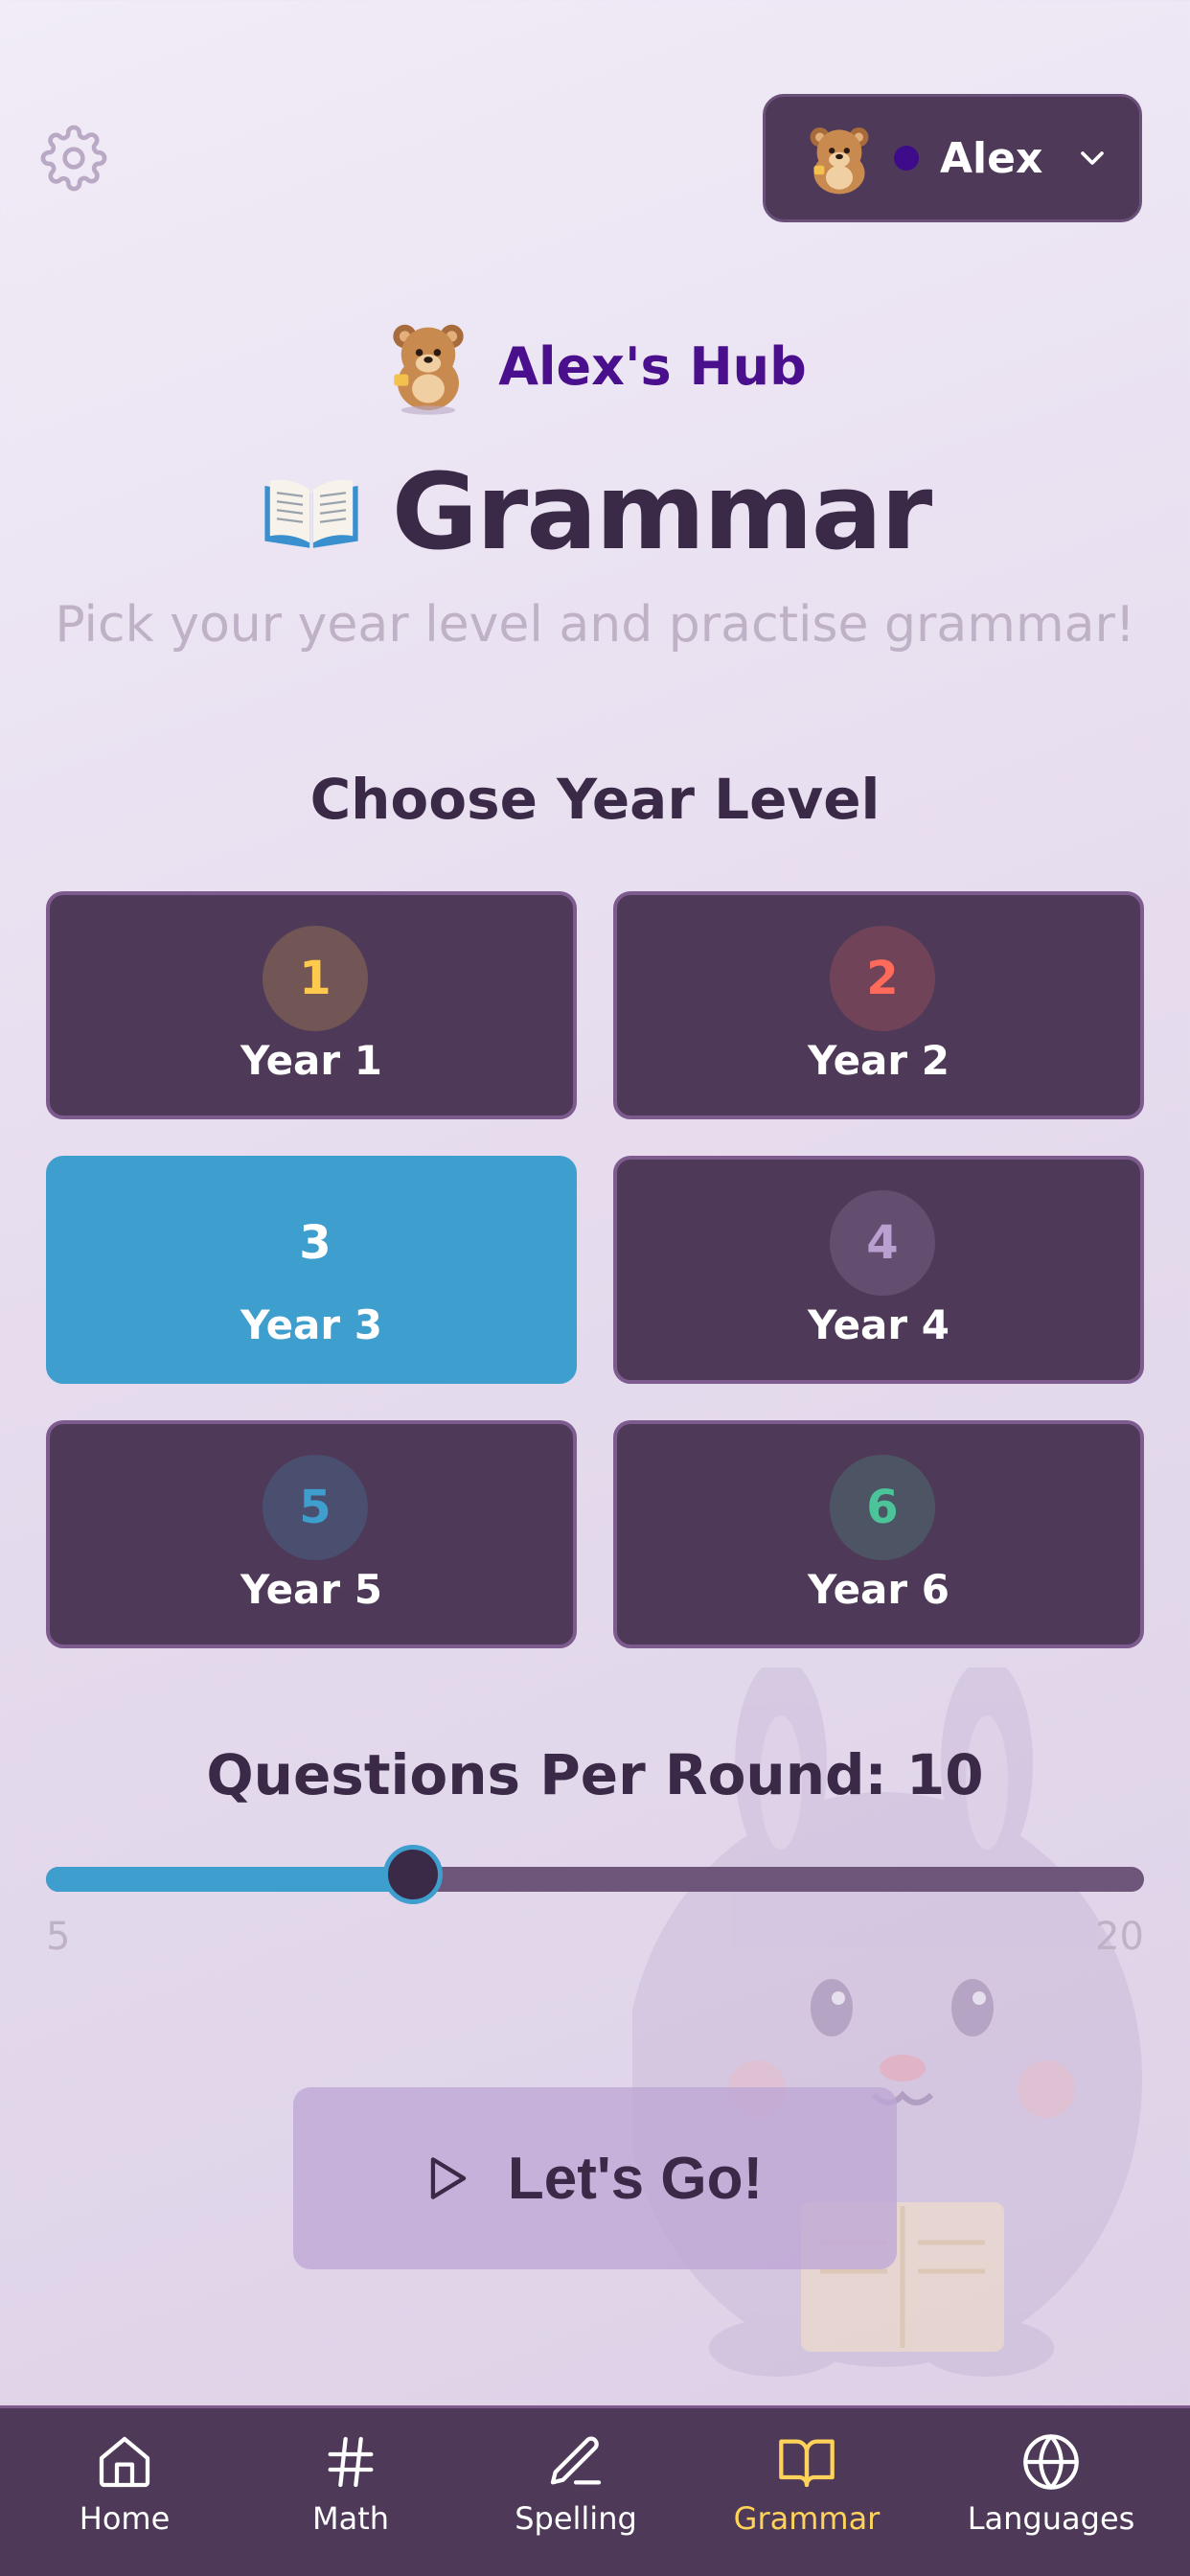  I want to click on bottom-nav: Home Math Spelling Grammar Languages, so click(595, 2490).